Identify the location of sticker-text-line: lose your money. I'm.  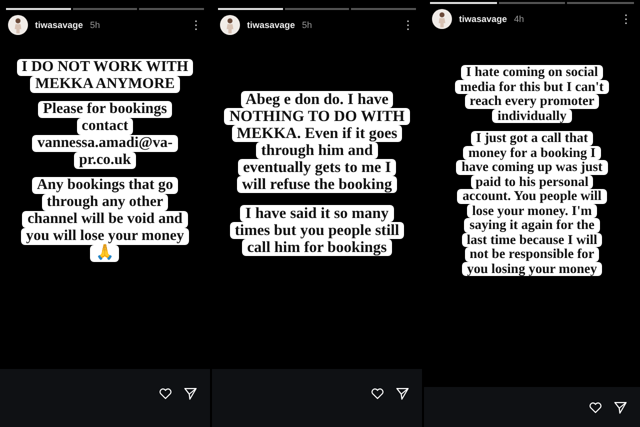
(532, 211).